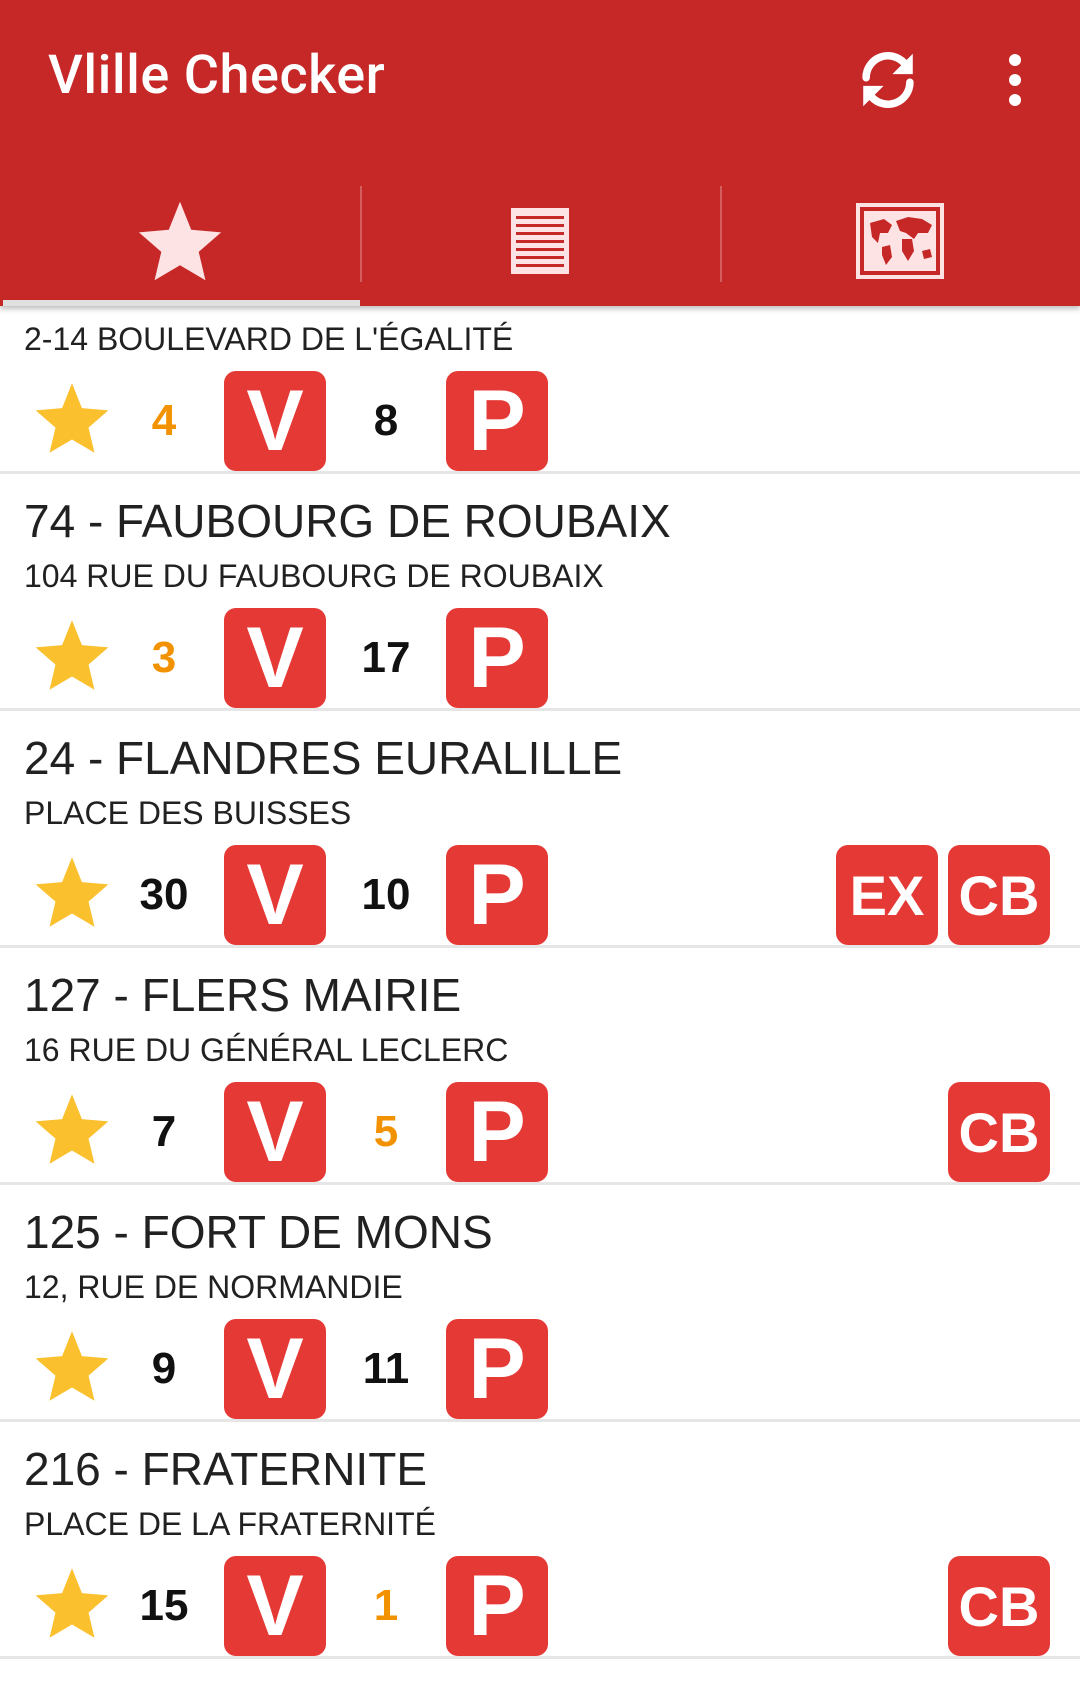  Describe the element at coordinates (386, 894) in the screenshot. I see `stands-count: 10` at that location.